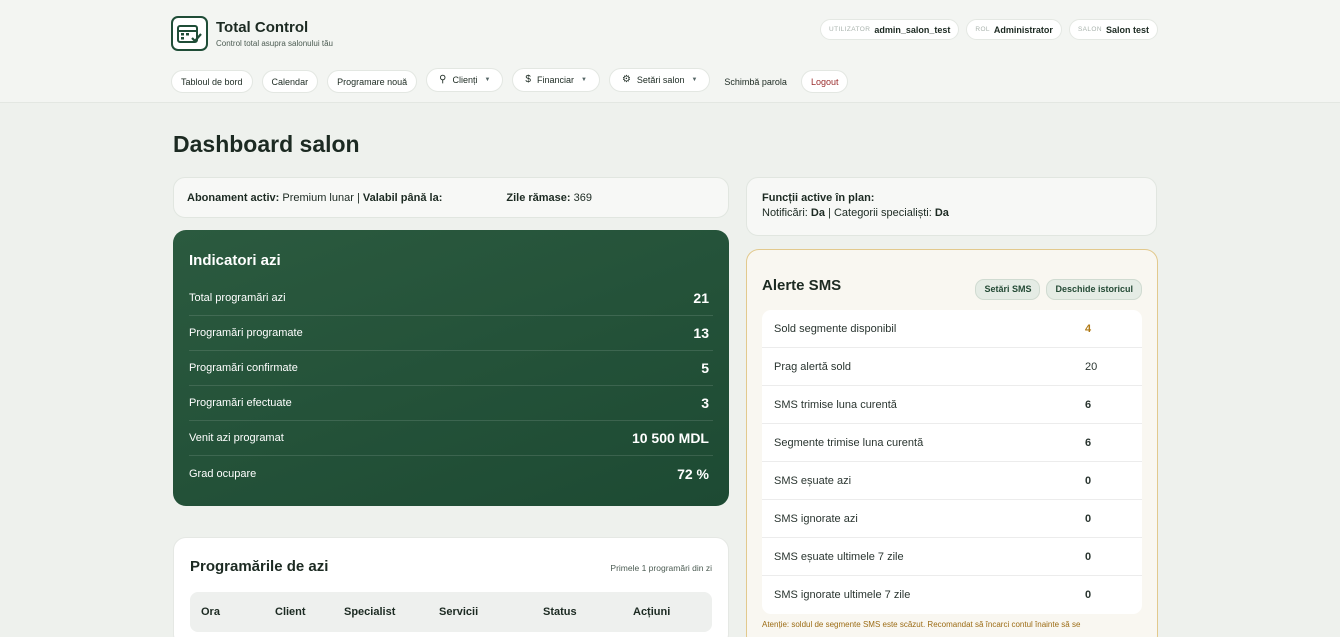 The width and height of the screenshot is (1340, 637). Describe the element at coordinates (1023, 29) in the screenshot. I see `role-value: Administrator` at that location.